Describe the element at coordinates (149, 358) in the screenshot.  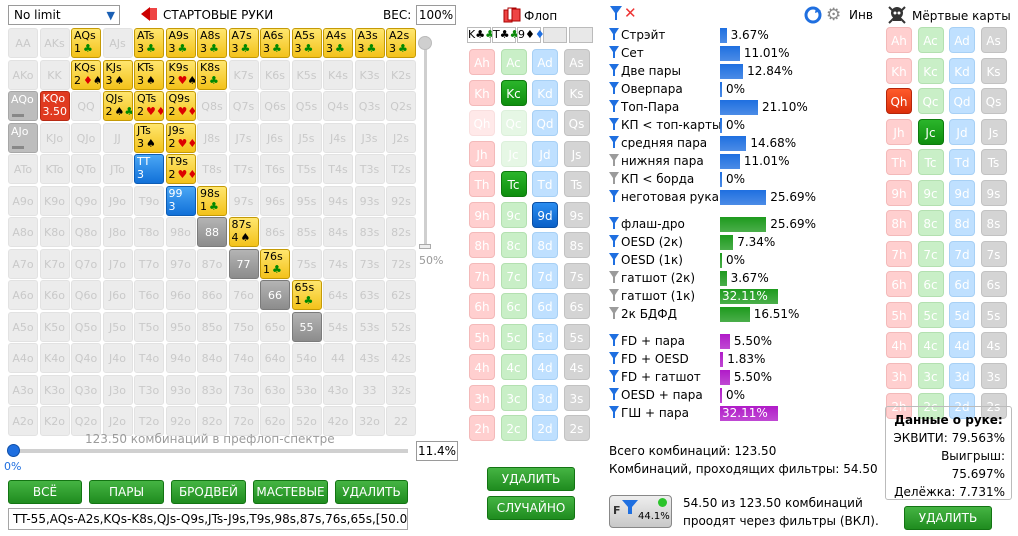
I see `hand-cell: T4o` at that location.